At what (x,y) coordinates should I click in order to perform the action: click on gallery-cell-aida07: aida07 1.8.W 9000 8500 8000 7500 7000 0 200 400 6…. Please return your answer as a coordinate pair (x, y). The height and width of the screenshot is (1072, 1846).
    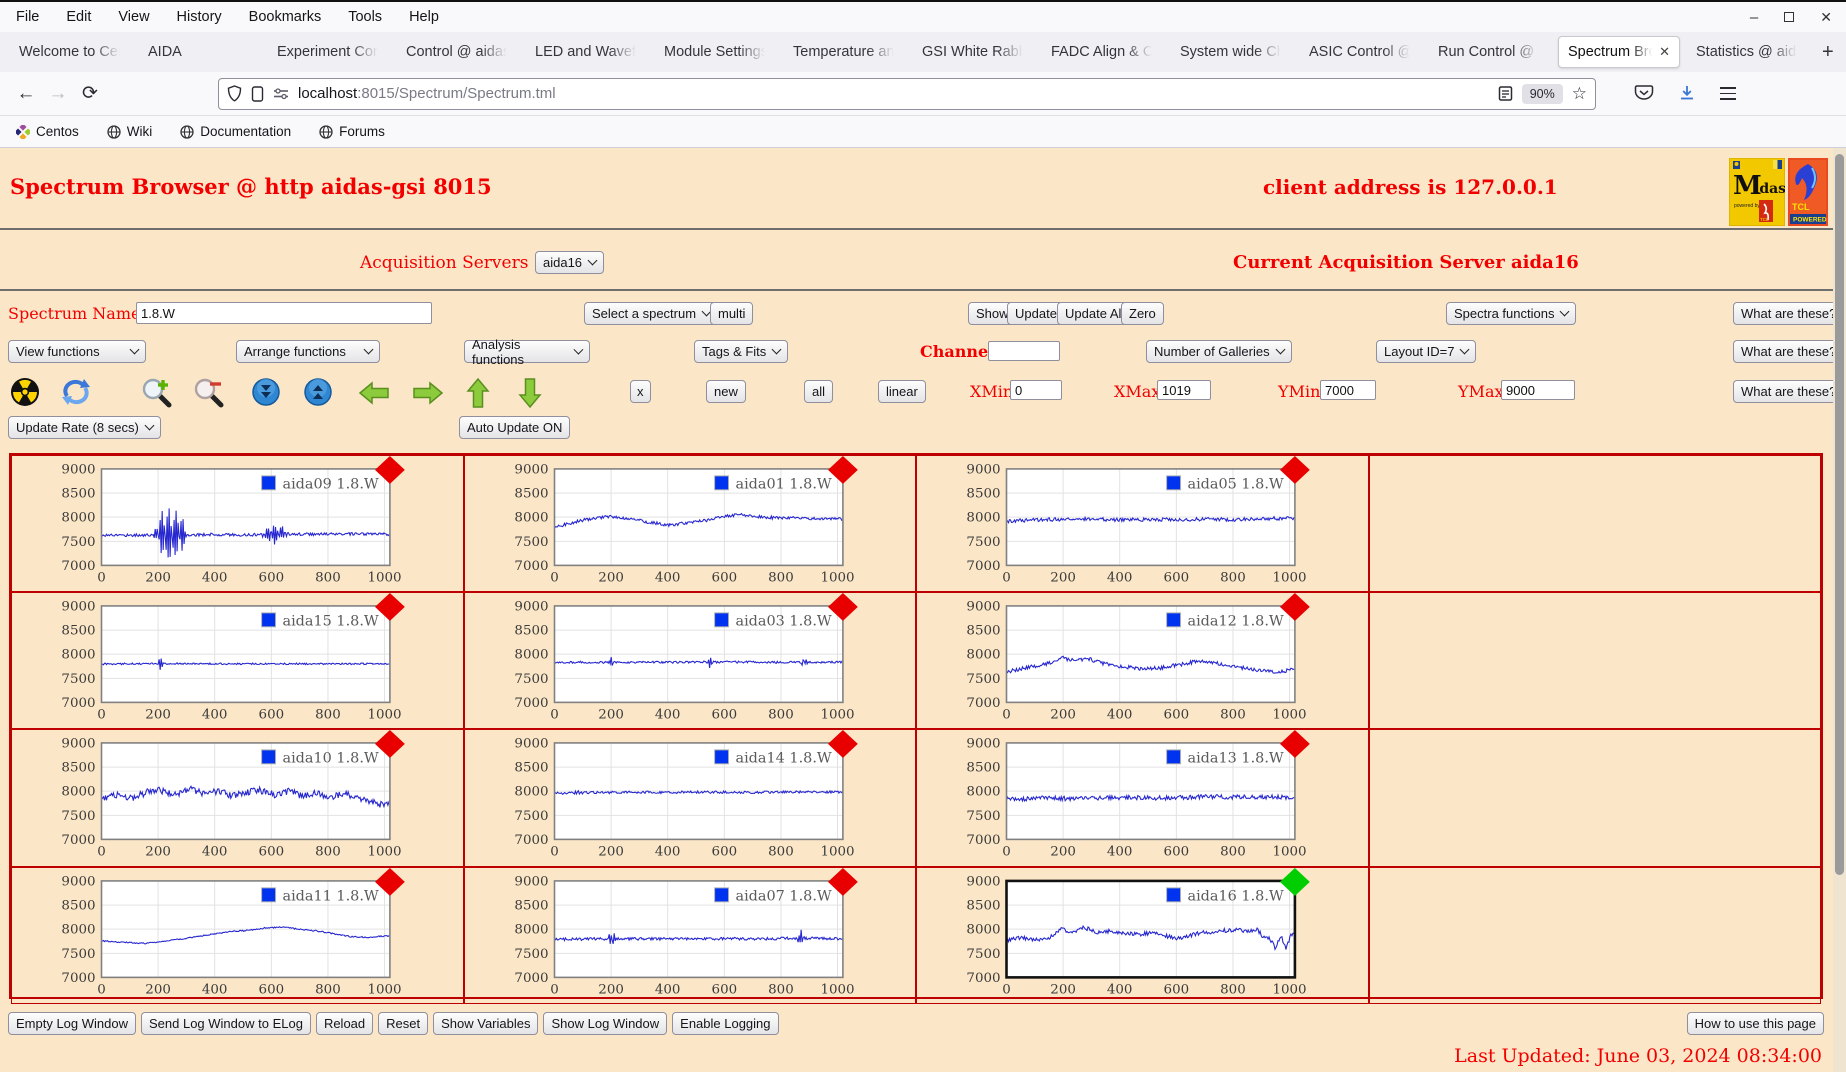
    Looking at the image, I should click on (689, 935).